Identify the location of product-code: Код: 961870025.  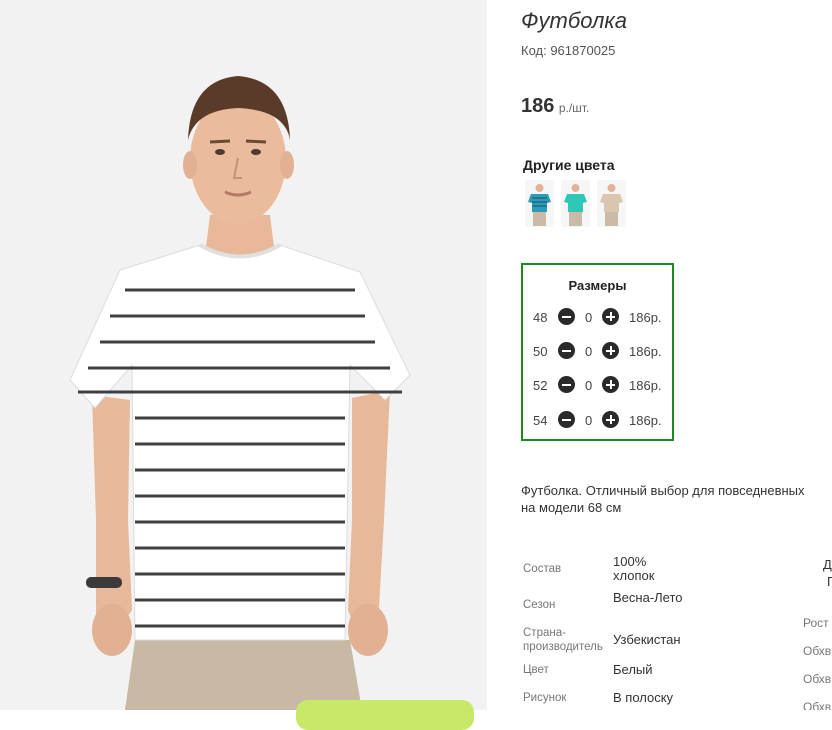
(568, 50).